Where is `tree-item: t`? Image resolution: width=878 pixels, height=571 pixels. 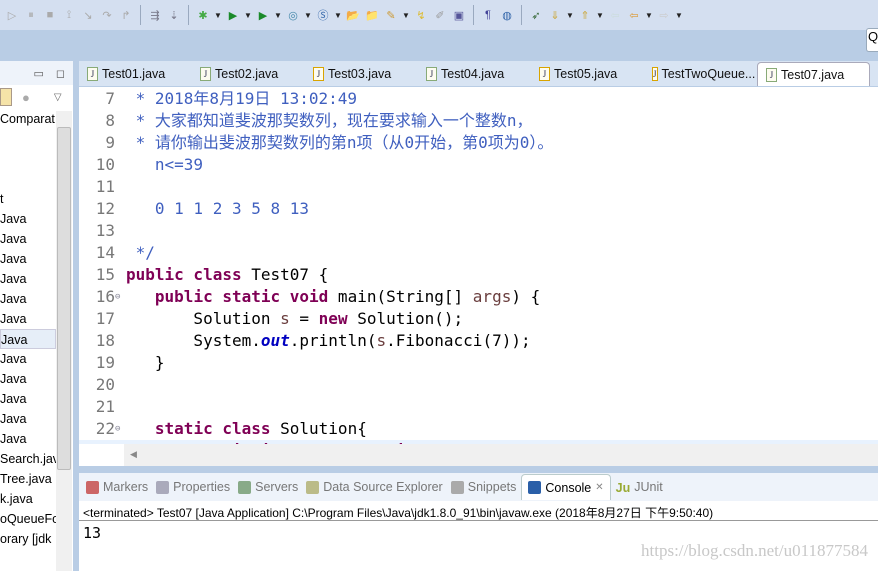 tree-item: t is located at coordinates (28, 199).